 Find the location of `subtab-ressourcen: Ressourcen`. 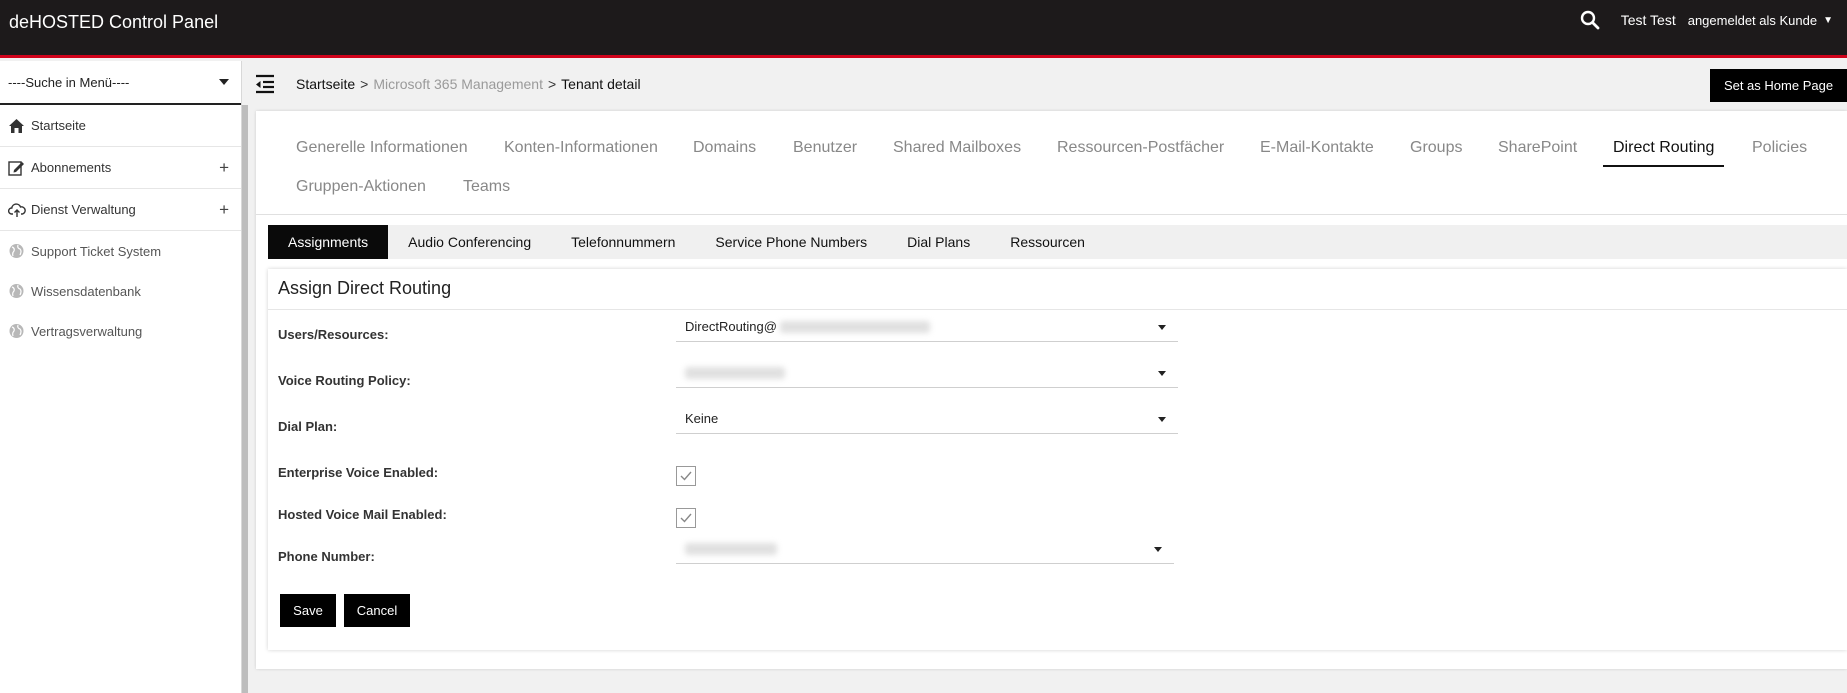

subtab-ressourcen: Ressourcen is located at coordinates (1047, 242).